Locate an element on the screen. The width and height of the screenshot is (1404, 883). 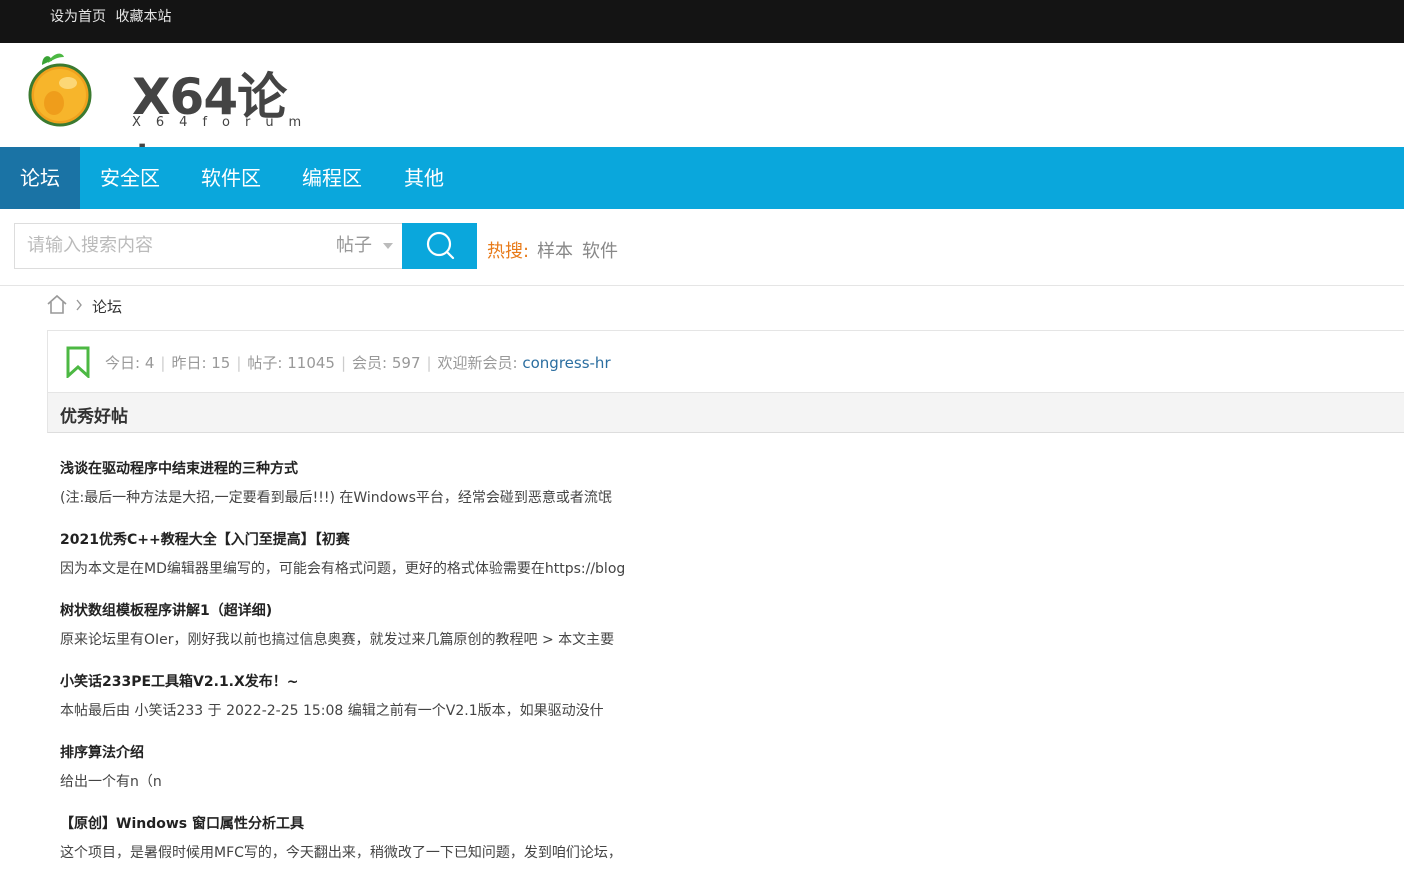
search-button is located at coordinates (439, 246).